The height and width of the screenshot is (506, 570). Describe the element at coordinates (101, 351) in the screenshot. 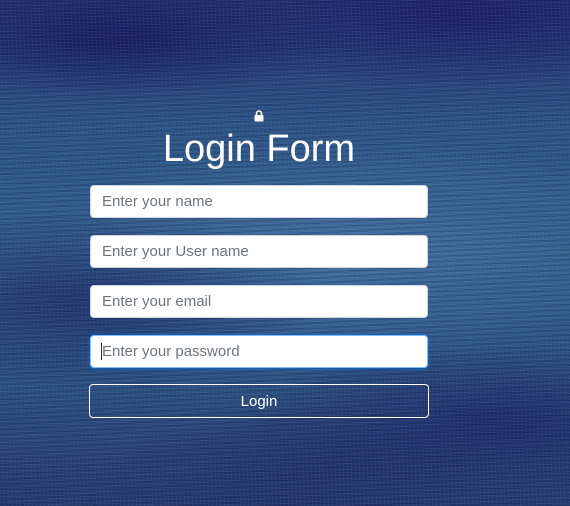

I see `text-caret` at that location.